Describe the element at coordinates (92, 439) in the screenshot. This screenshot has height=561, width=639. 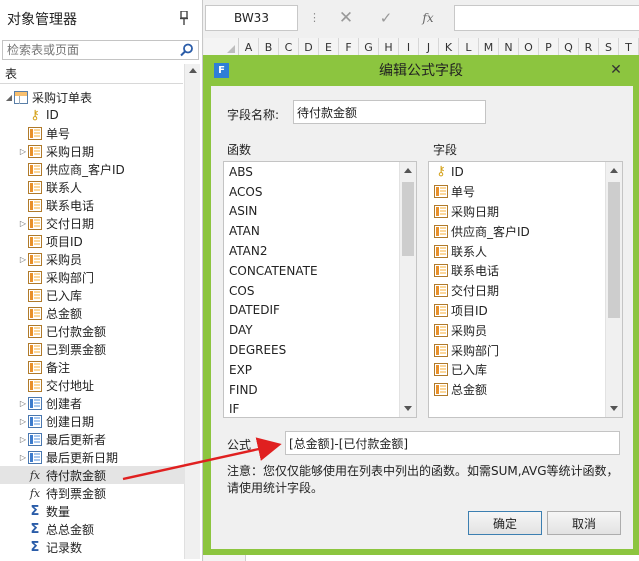
I see `tree-item: ▷ 最后更新者` at that location.